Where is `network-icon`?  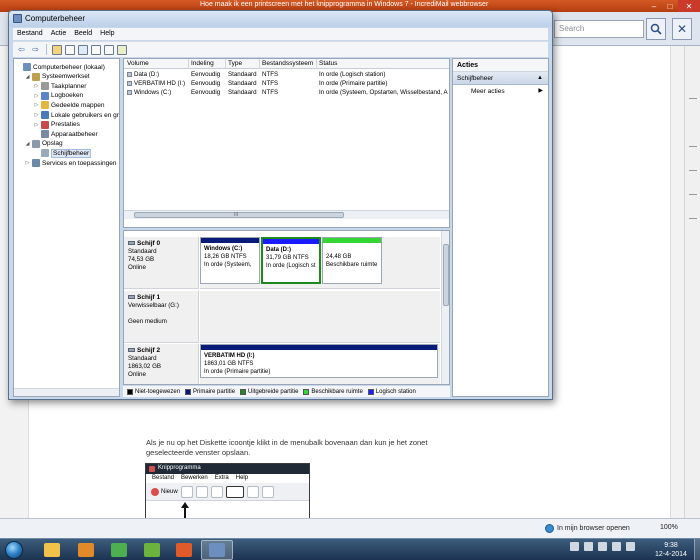
network-icon is located at coordinates (602, 546).